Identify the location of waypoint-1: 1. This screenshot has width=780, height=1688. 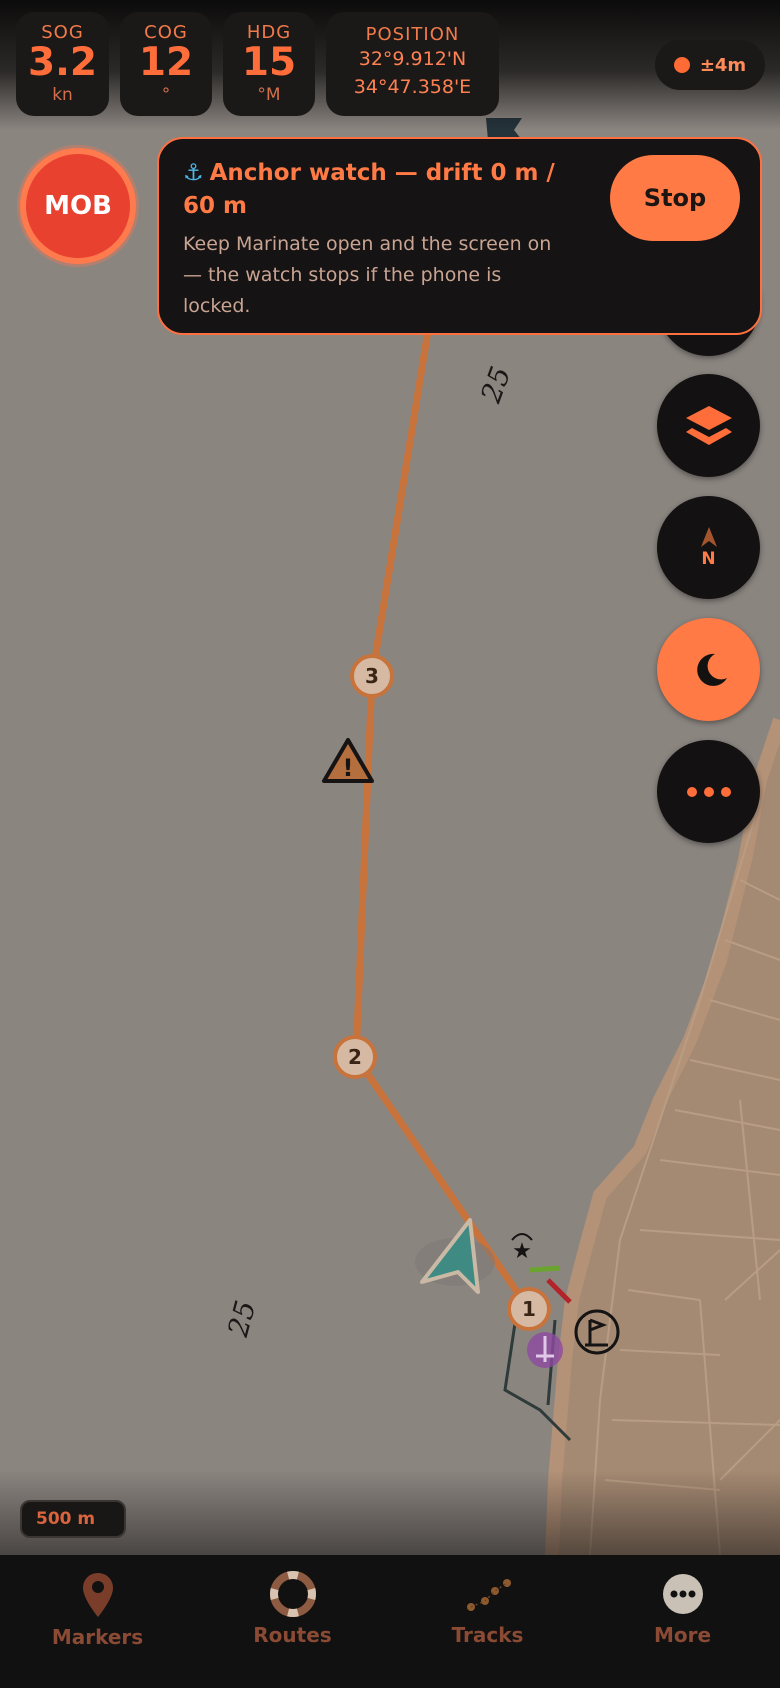
(529, 1309).